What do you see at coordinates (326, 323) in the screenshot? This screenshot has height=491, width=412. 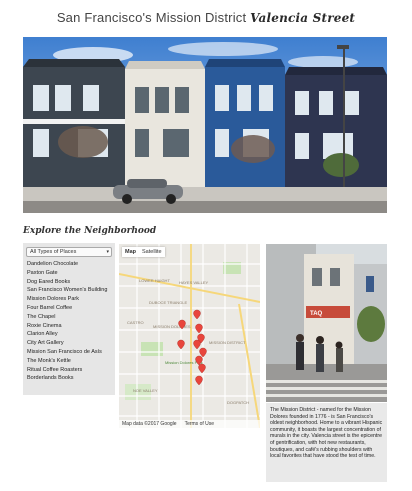 I see `street-photo: TAQ` at bounding box center [326, 323].